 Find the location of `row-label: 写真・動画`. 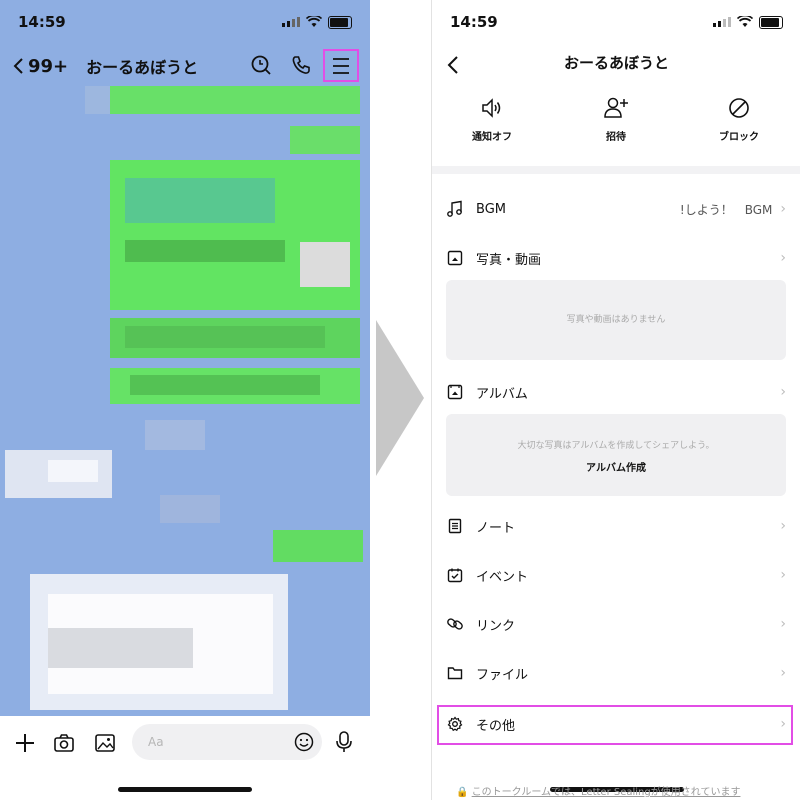

row-label: 写真・動画 is located at coordinates (509, 260).